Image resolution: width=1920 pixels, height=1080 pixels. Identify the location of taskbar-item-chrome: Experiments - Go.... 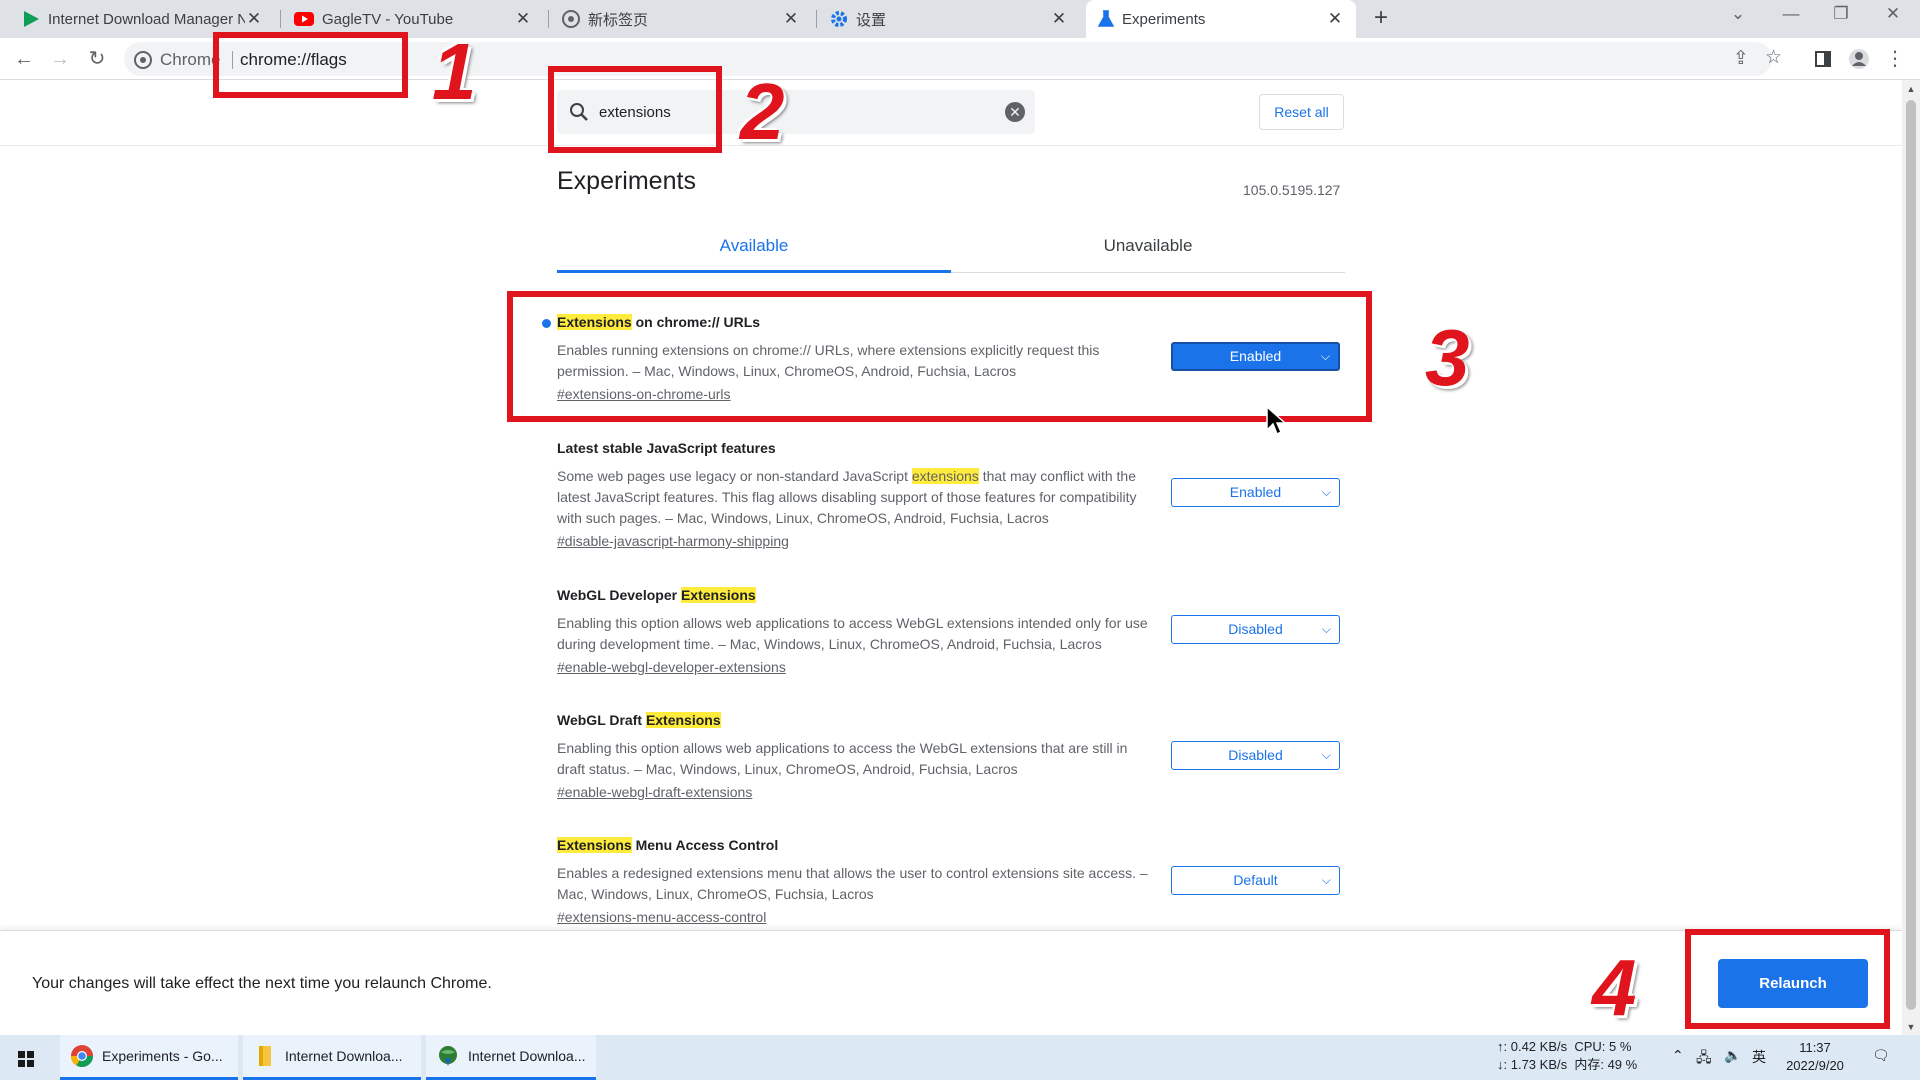
(149, 1057).